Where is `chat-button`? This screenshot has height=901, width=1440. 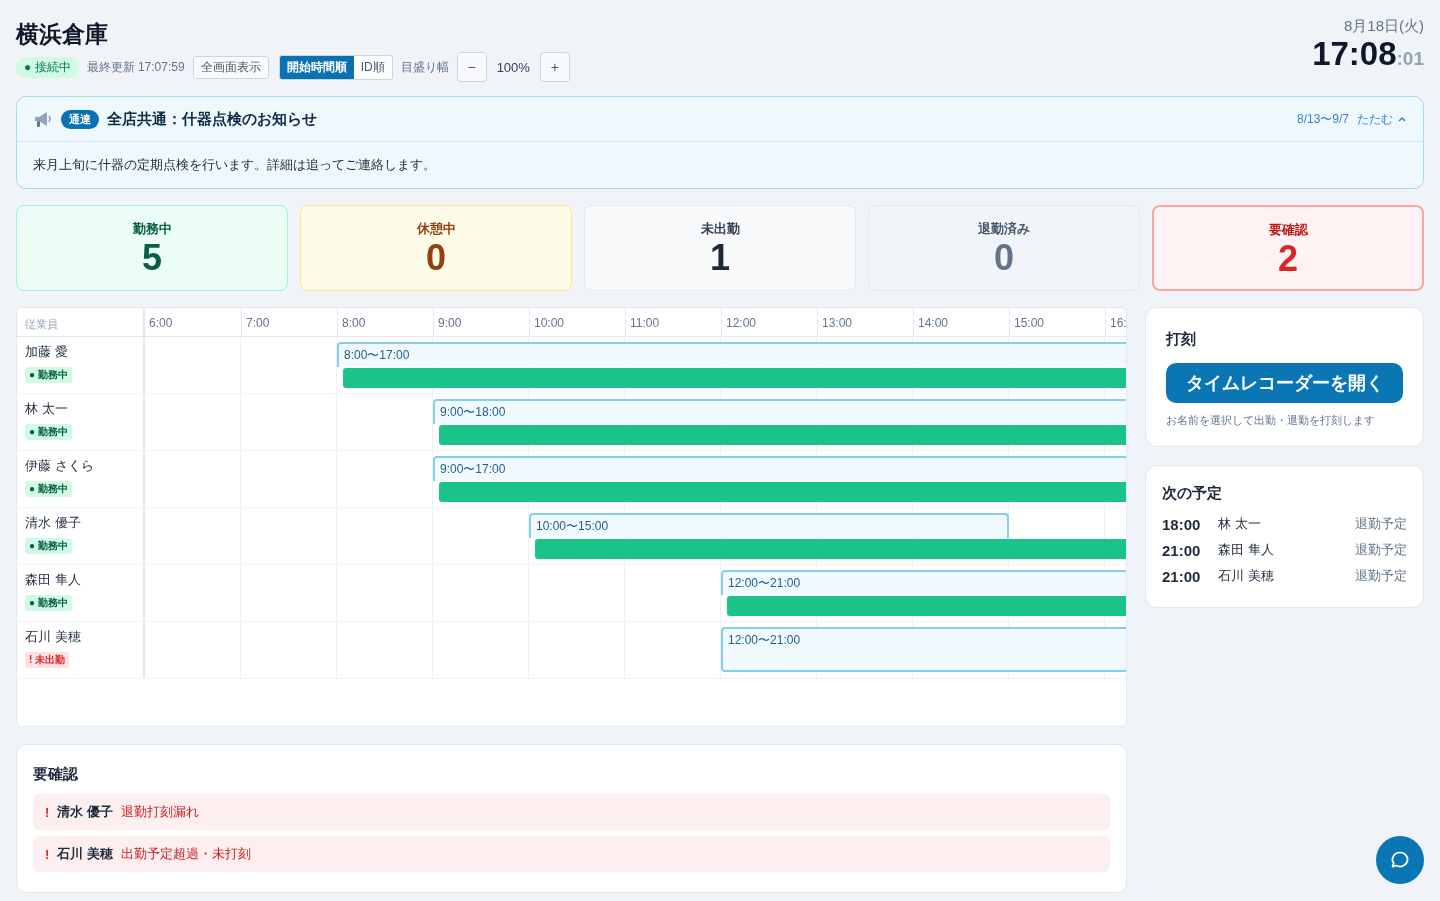 chat-button is located at coordinates (1400, 860).